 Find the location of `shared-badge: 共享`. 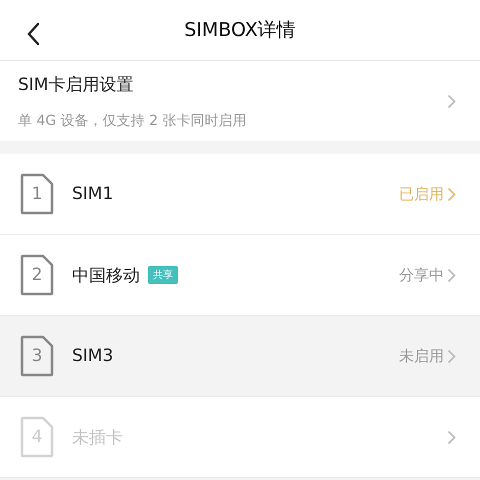

shared-badge: 共享 is located at coordinates (163, 275).